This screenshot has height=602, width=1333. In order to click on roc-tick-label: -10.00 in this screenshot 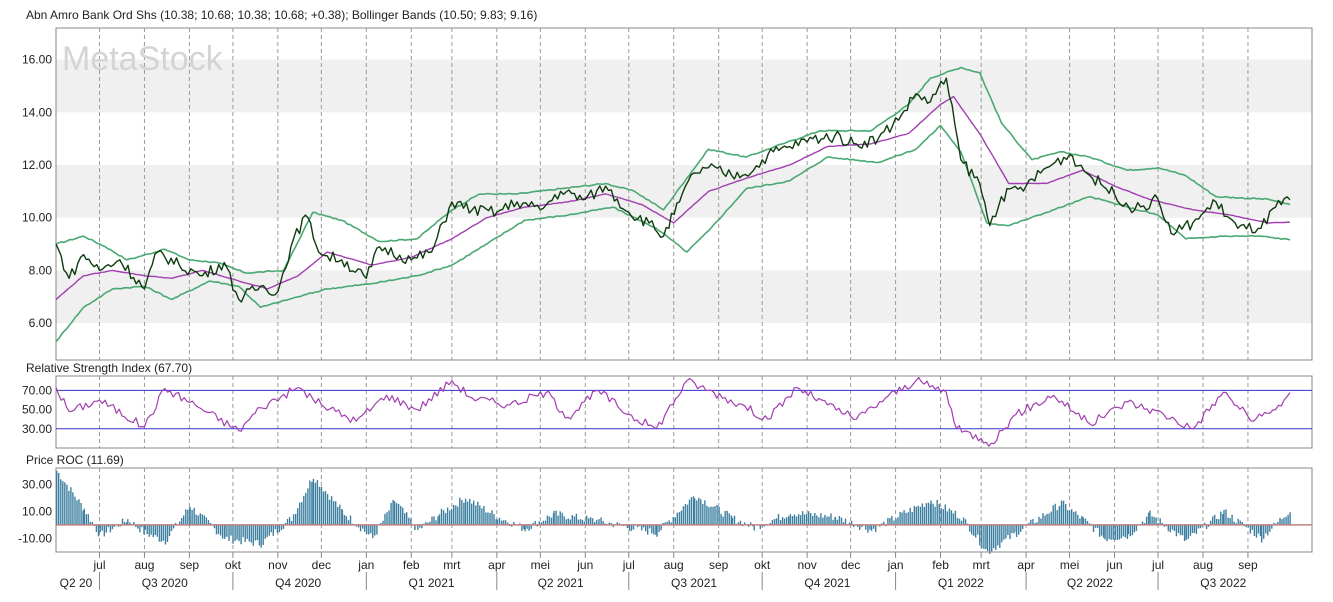, I will do `click(35, 538)`.